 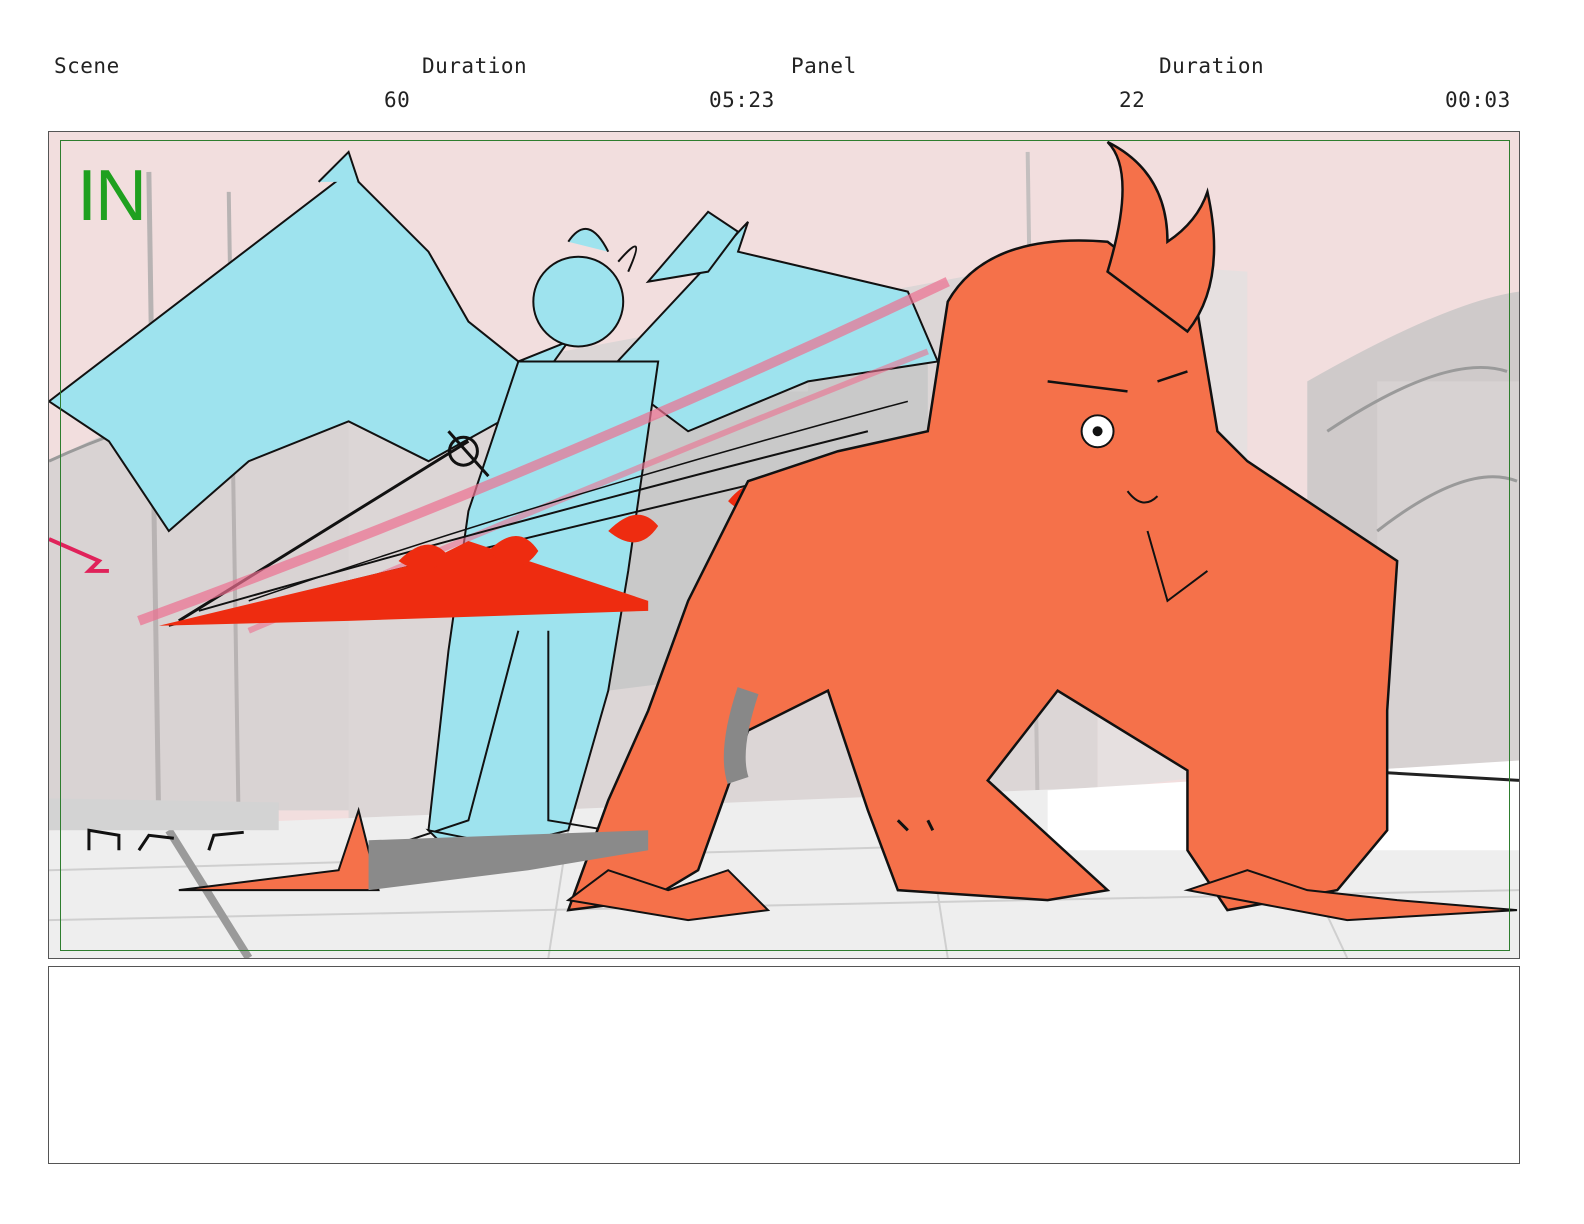 I want to click on scene-number: 60, so click(x=397, y=100).